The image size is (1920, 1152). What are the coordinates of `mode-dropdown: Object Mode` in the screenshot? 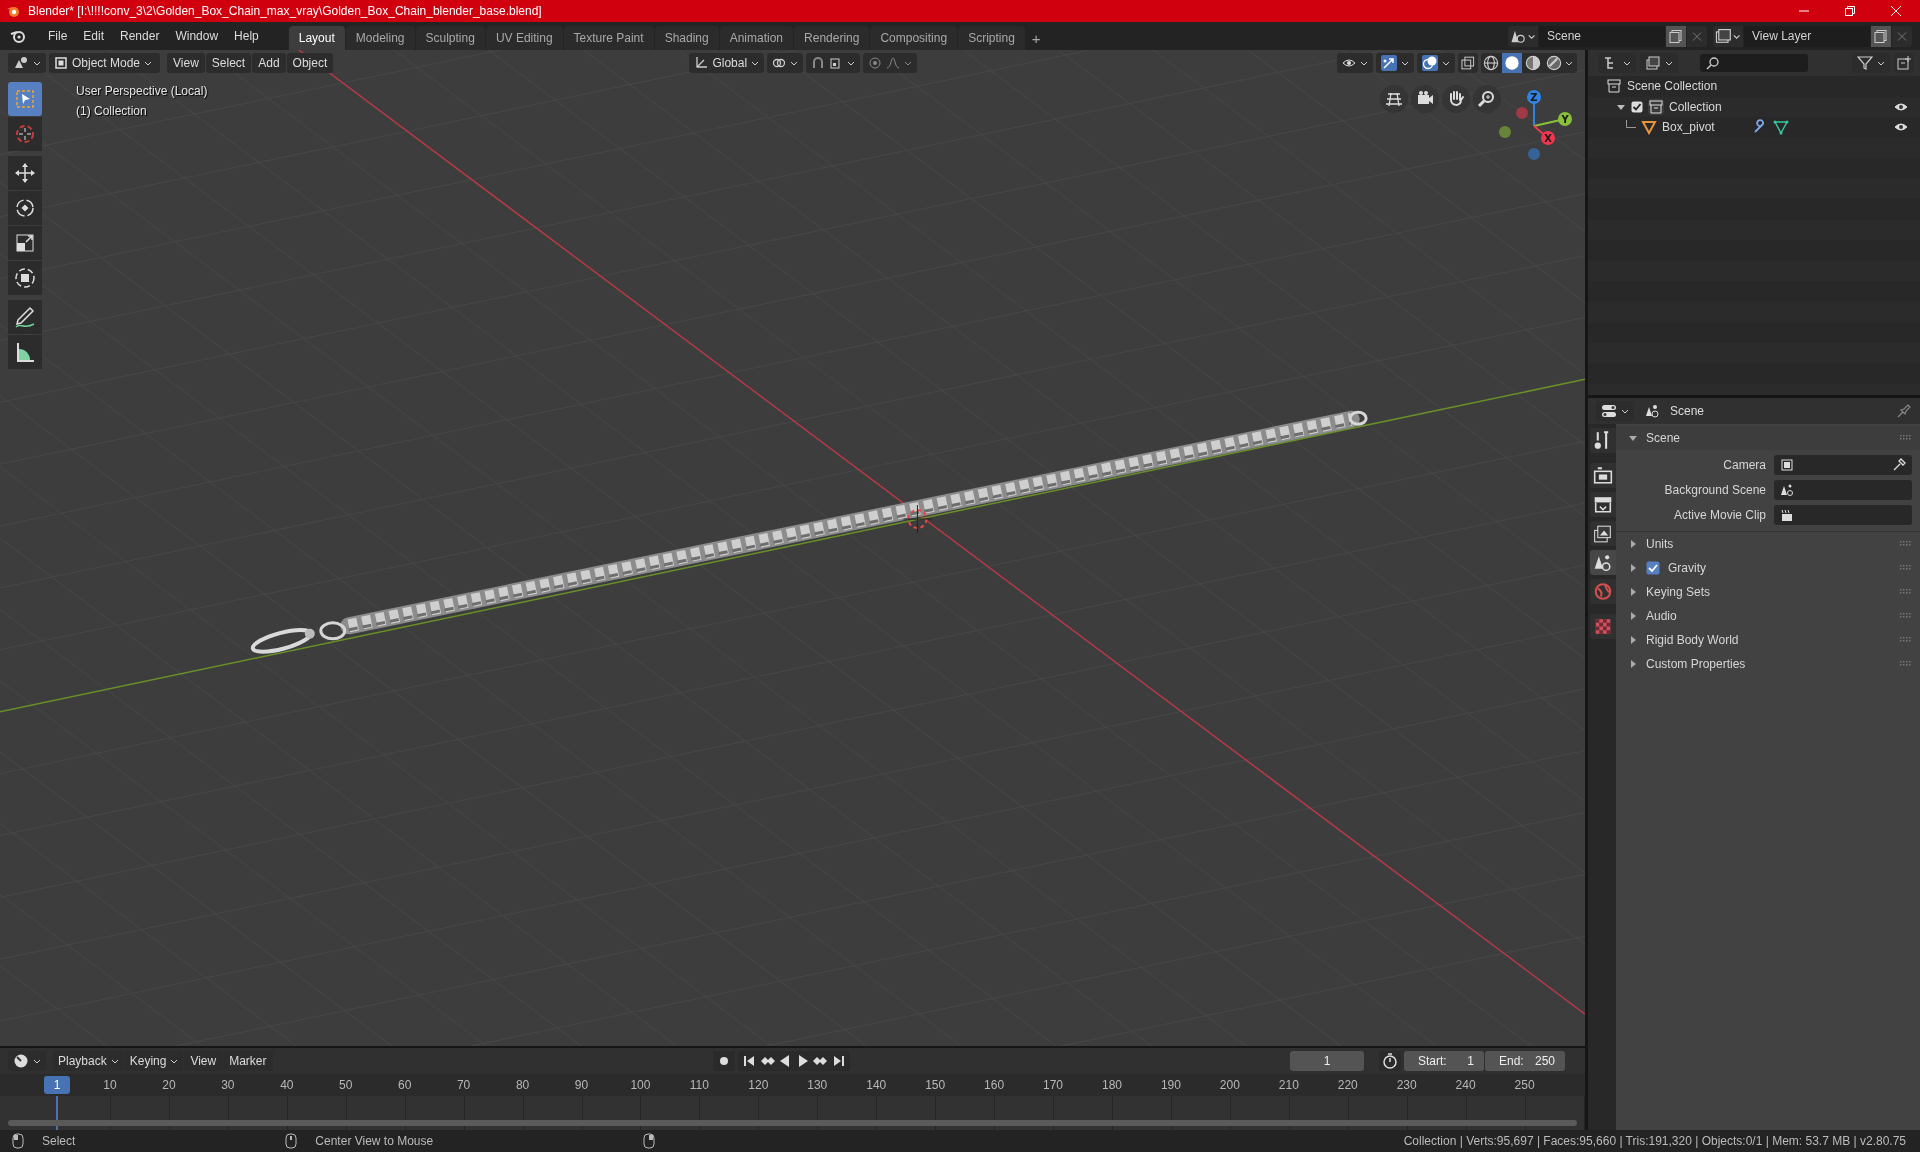 It's located at (105, 63).